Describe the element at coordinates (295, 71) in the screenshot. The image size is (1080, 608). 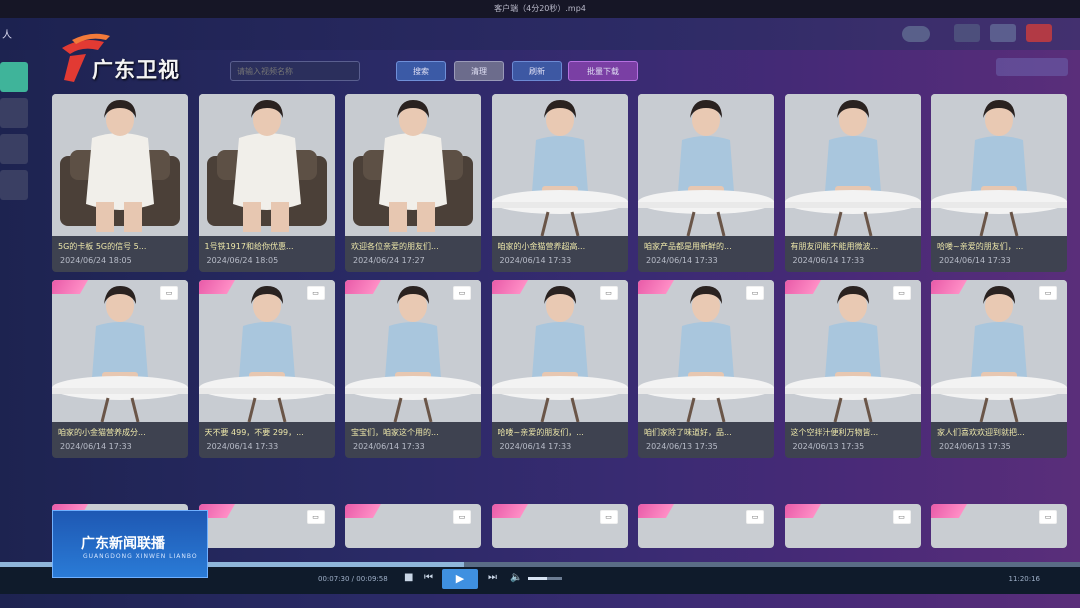
I see `search-input` at that location.